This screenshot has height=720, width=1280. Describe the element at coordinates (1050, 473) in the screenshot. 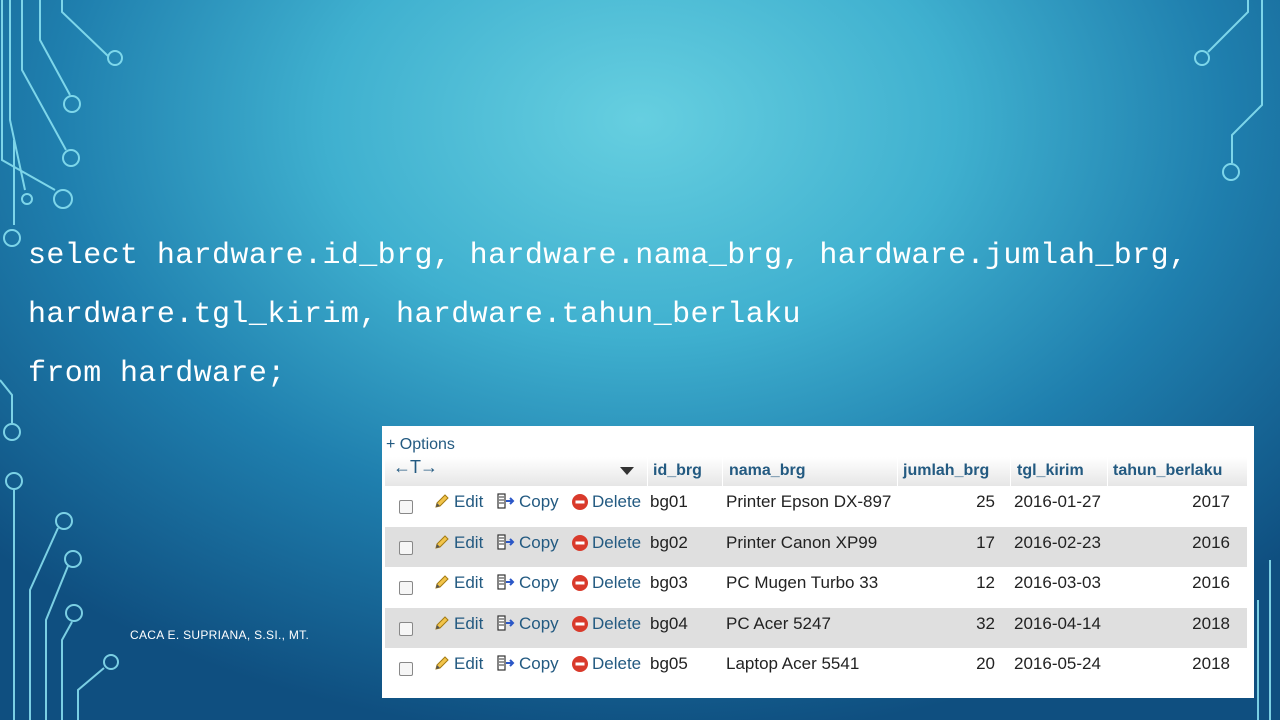

I see `header-tgl-kirim: tgl_kirim` at that location.